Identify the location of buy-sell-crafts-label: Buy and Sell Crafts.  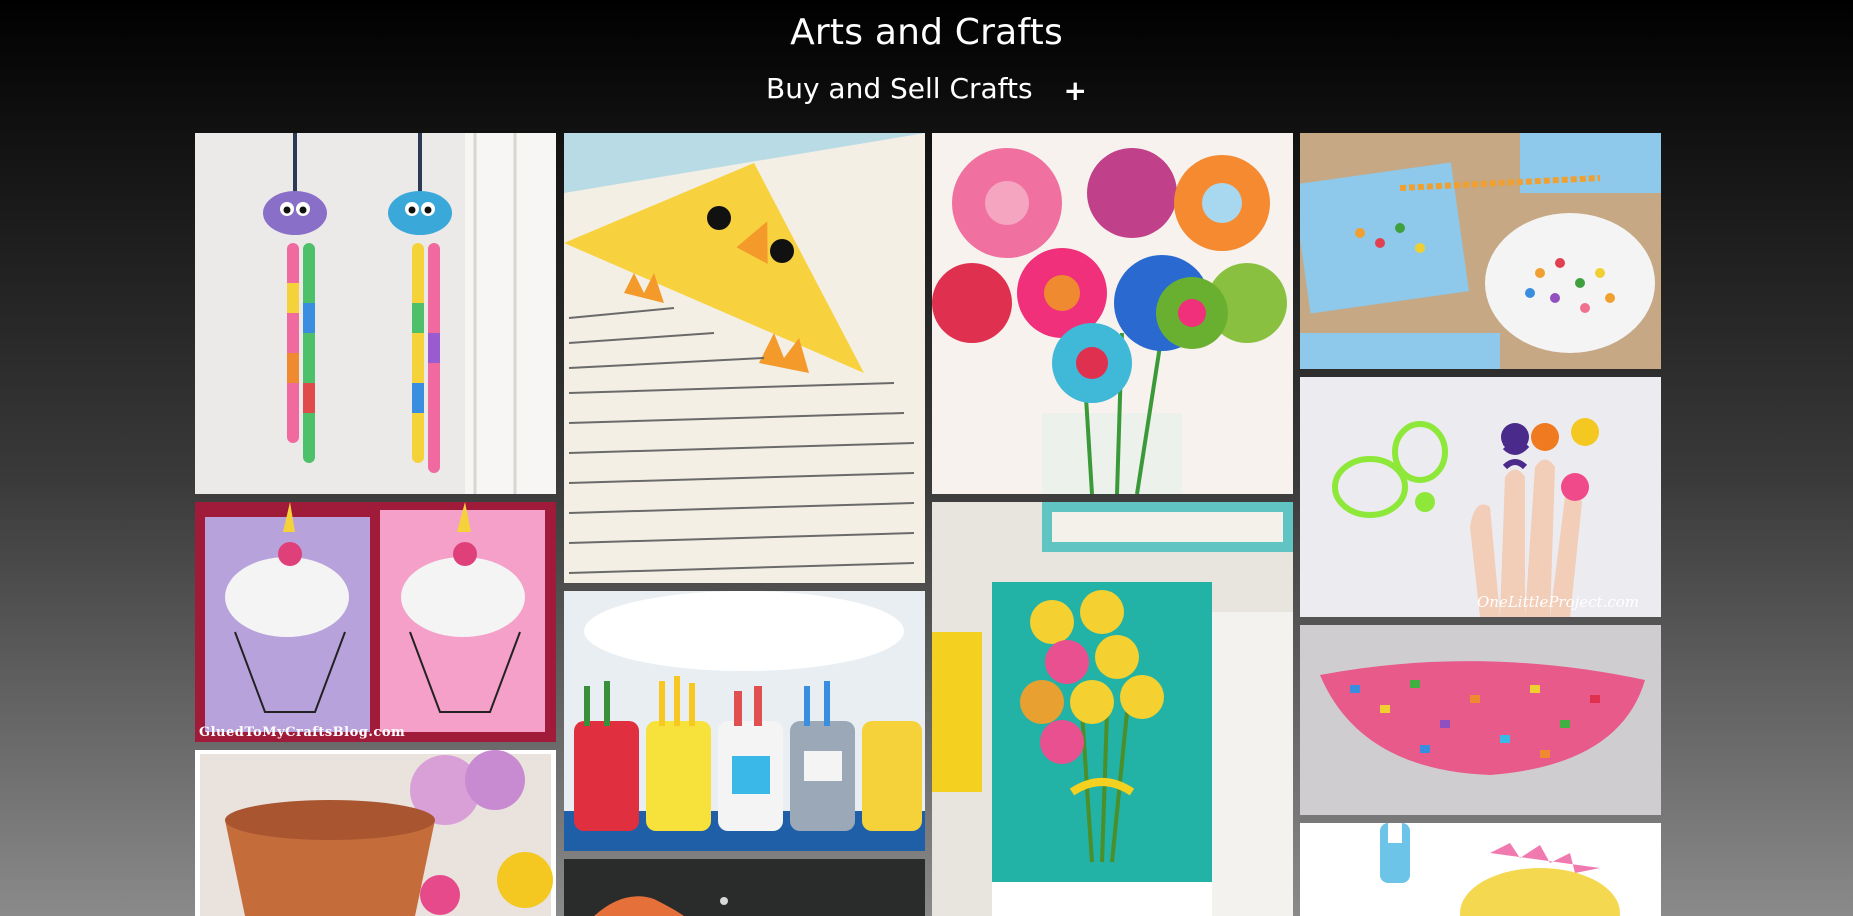
(899, 88).